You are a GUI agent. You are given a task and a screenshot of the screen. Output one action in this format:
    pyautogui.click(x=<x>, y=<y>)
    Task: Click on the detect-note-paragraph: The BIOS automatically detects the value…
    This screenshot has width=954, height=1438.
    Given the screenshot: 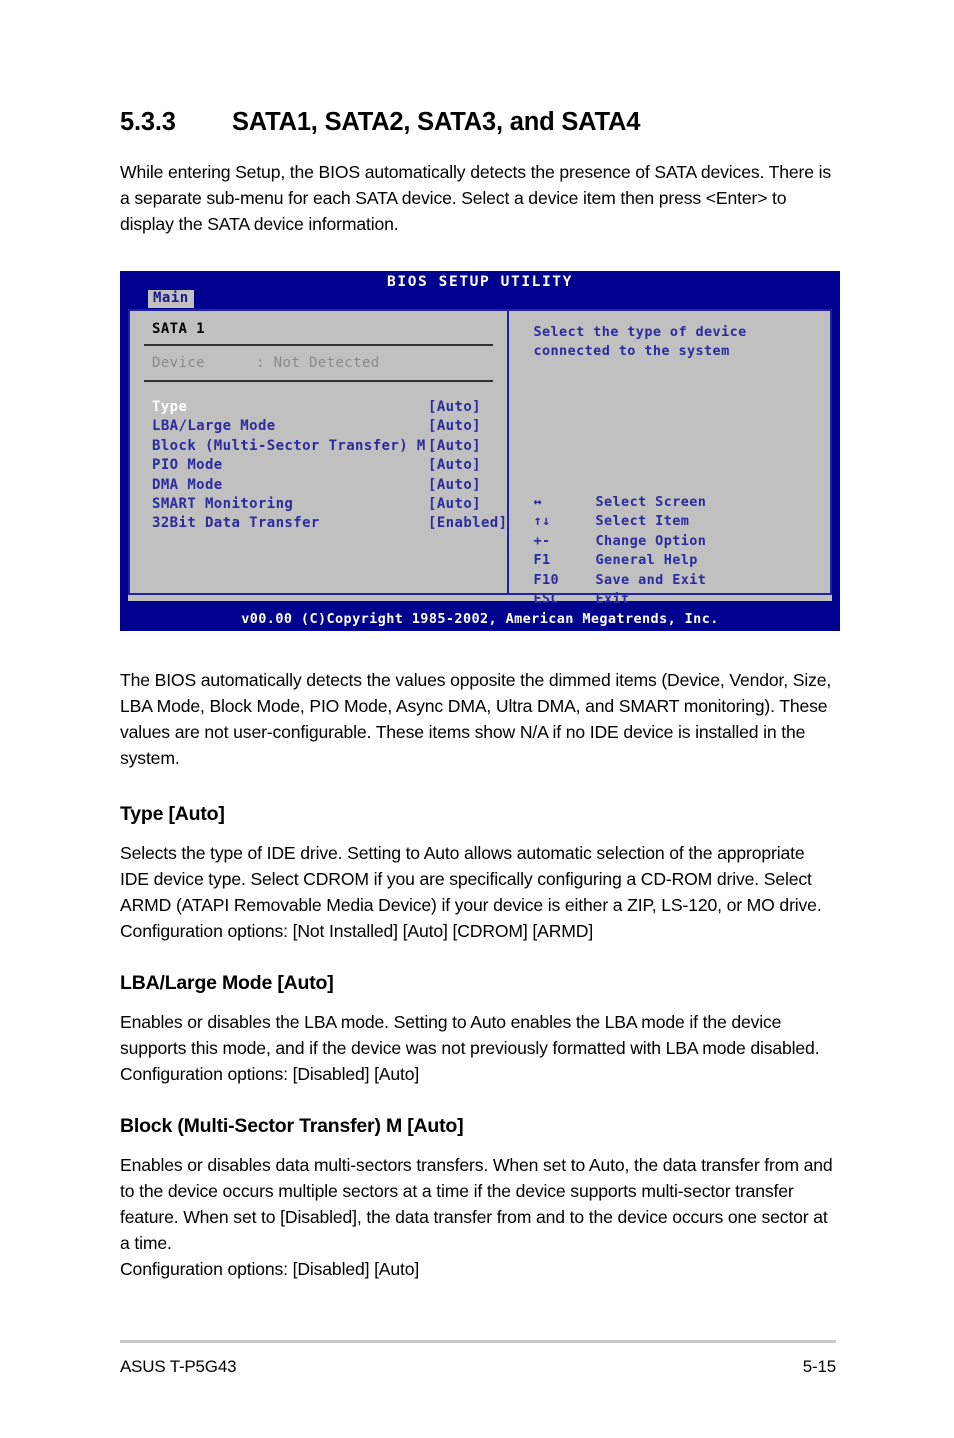 What is the action you would take?
    pyautogui.click(x=476, y=719)
    